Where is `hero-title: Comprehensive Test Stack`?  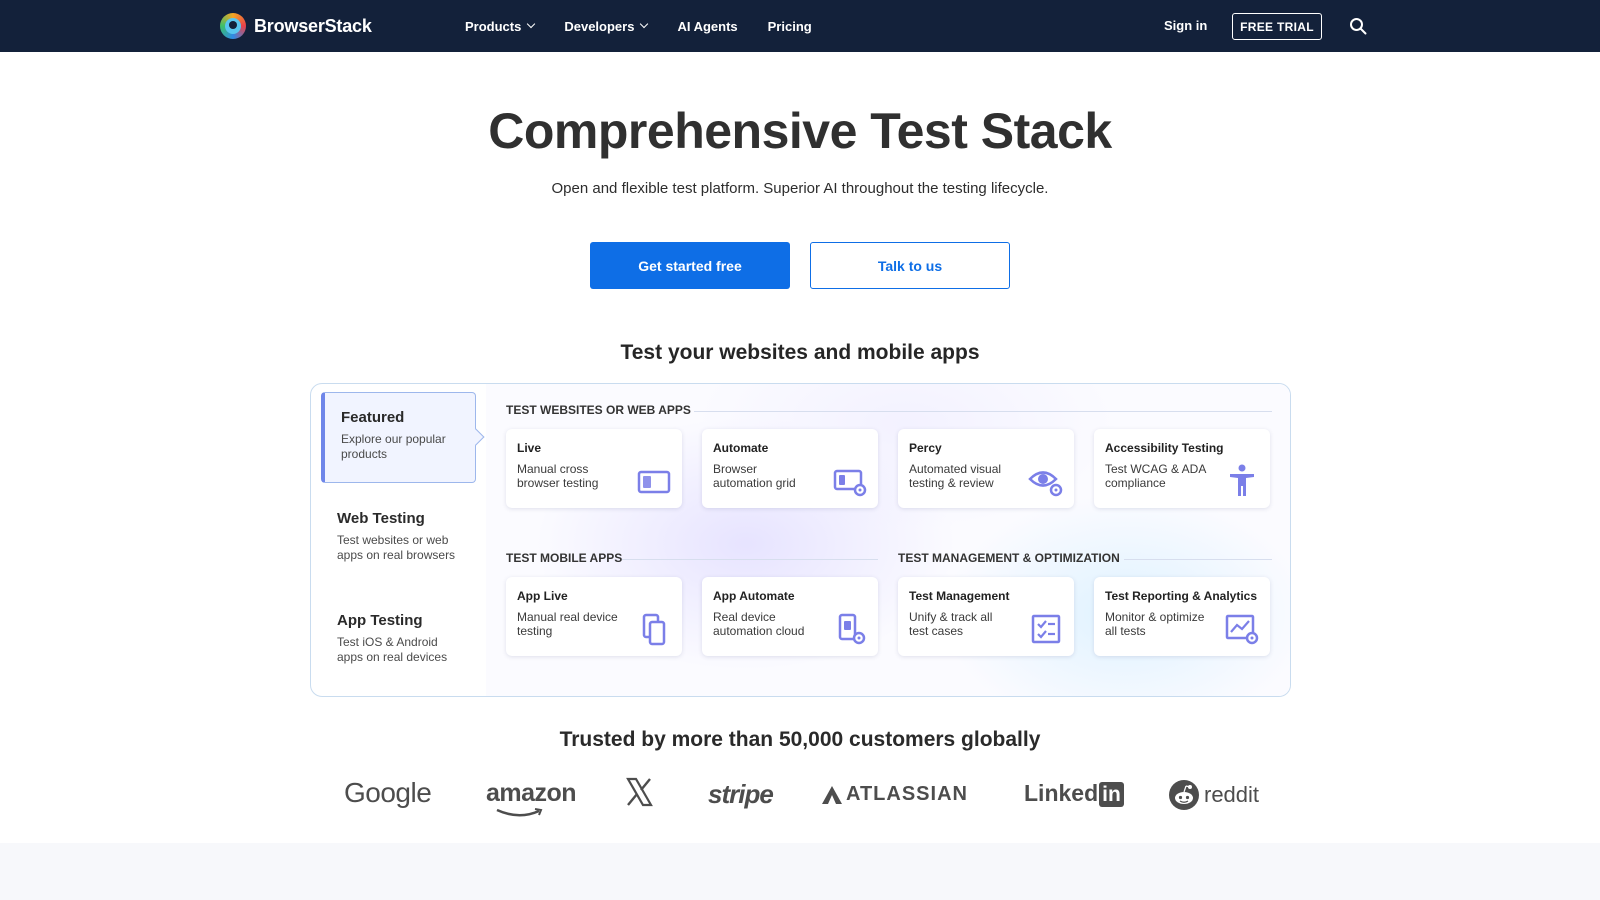 hero-title: Comprehensive Test Stack is located at coordinates (800, 131).